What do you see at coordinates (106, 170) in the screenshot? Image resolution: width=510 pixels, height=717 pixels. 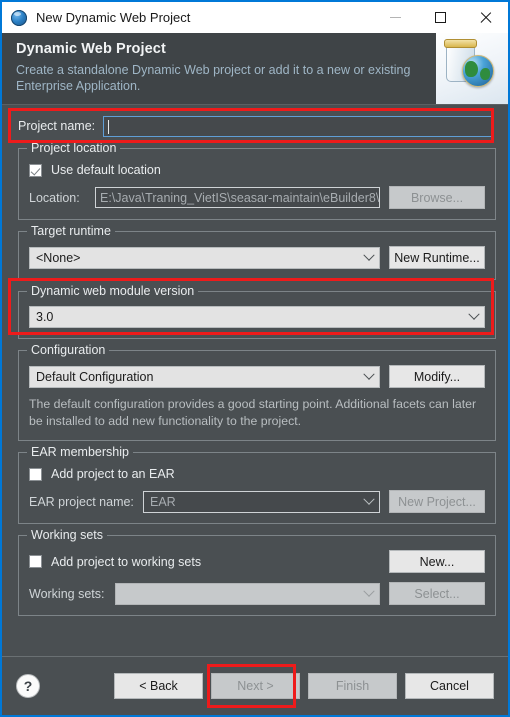 I see `use-default-location-label: Use default location` at bounding box center [106, 170].